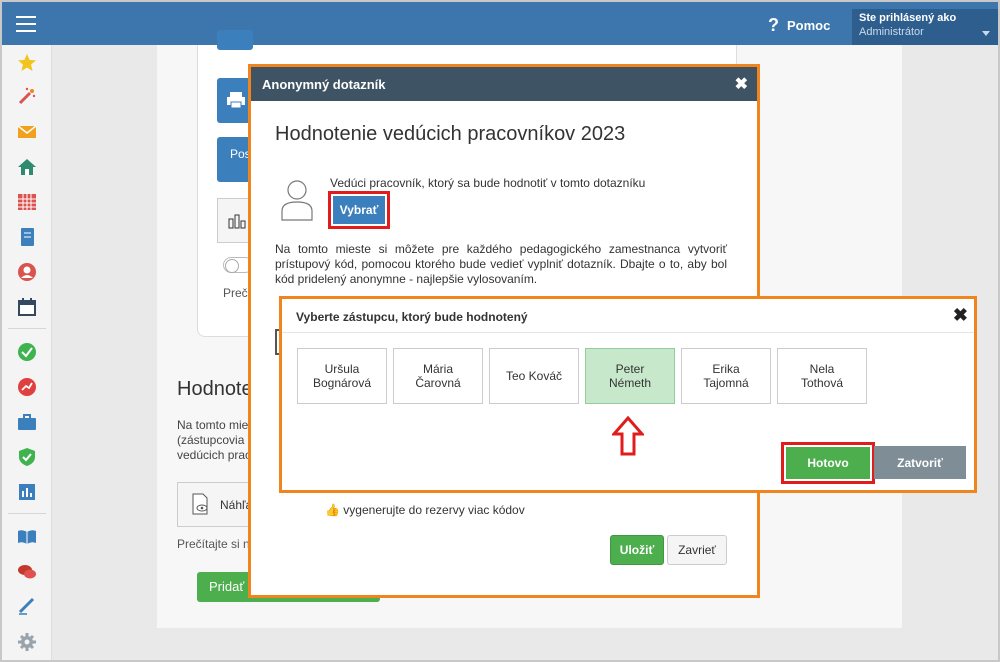 This screenshot has width=1000, height=662. What do you see at coordinates (822, 376) in the screenshot?
I see `person-tile: Nela Tothová` at bounding box center [822, 376].